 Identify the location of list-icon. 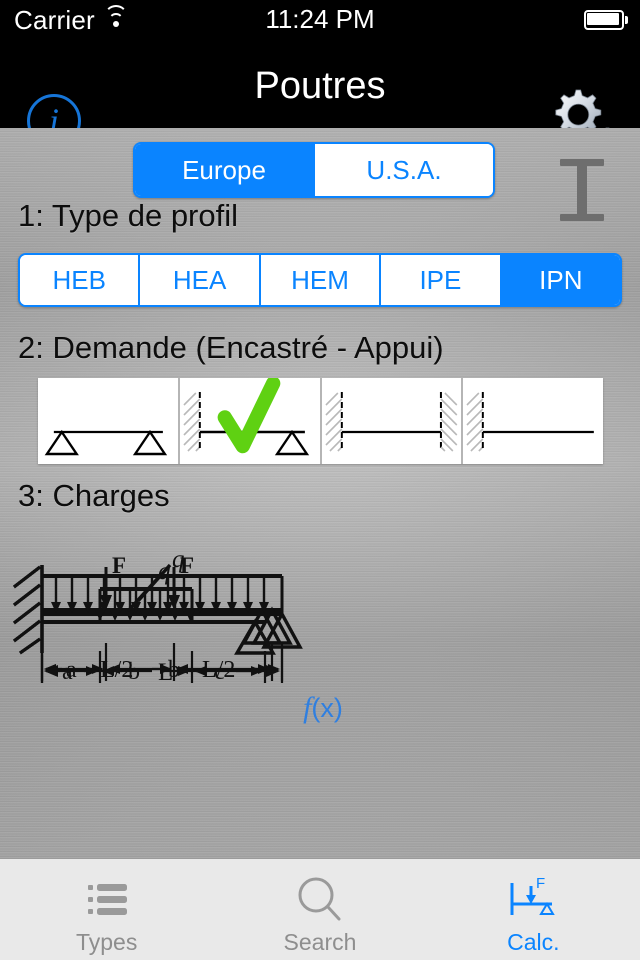
(107, 900).